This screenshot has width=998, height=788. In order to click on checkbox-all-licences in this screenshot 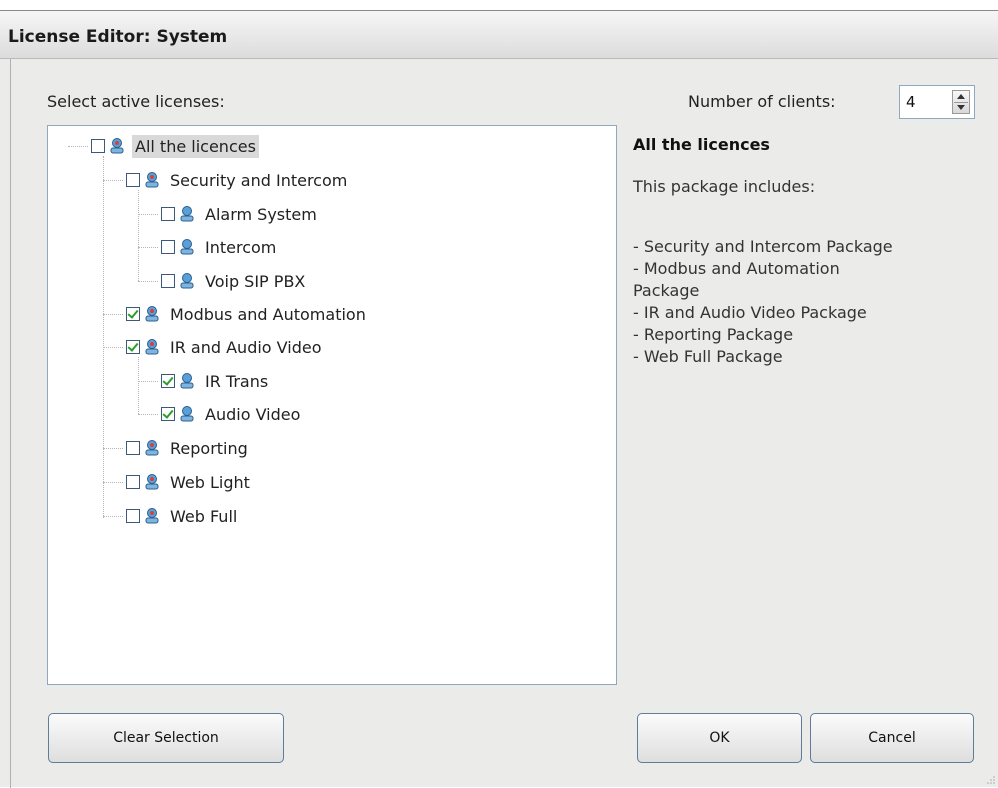, I will do `click(98, 146)`.